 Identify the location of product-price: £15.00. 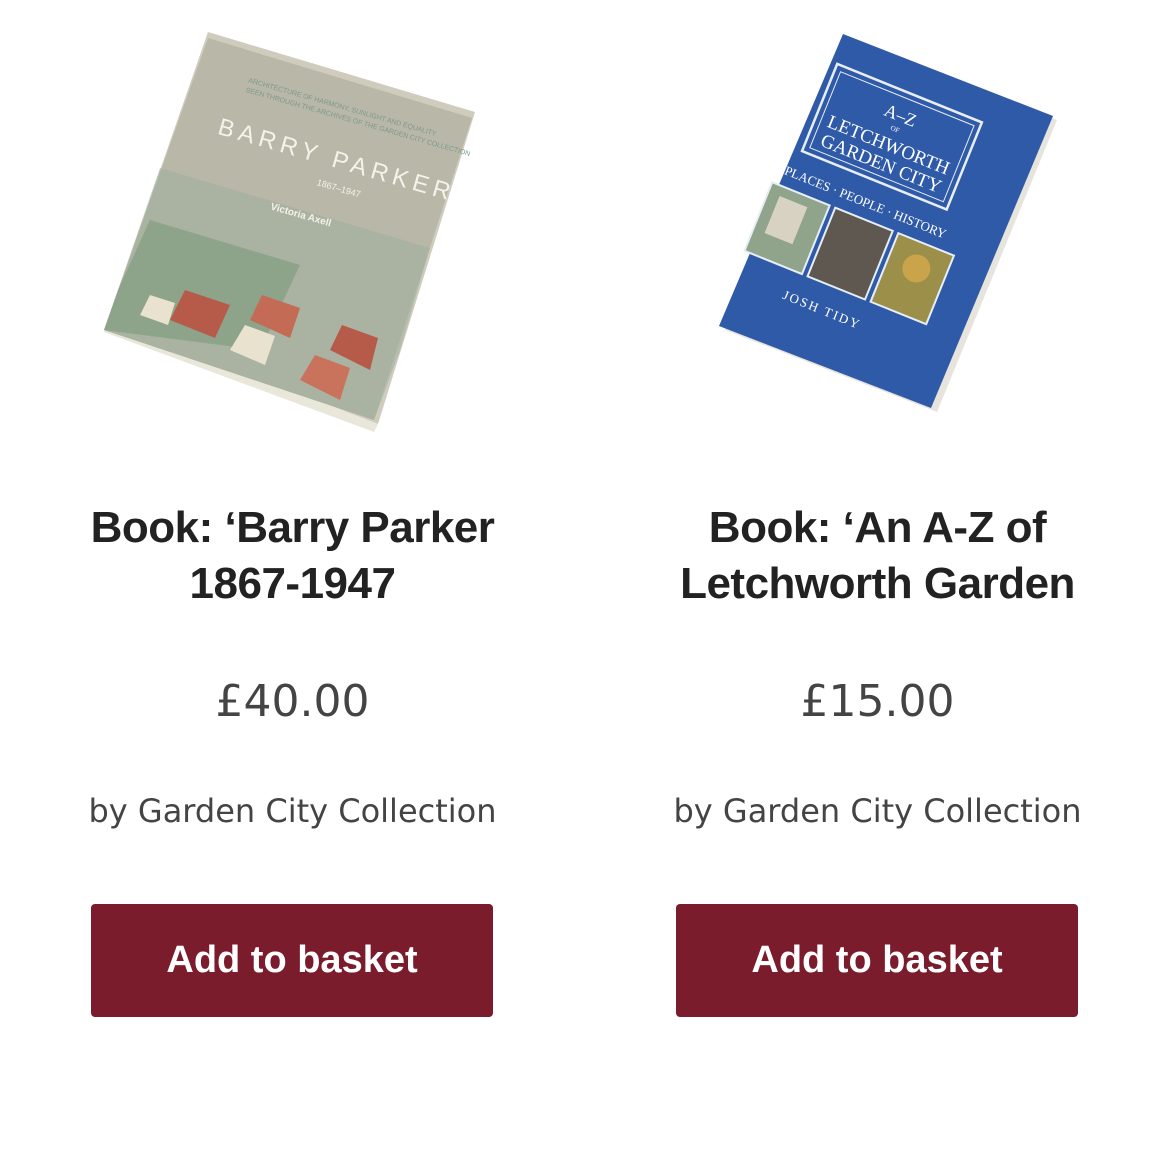
(877, 701).